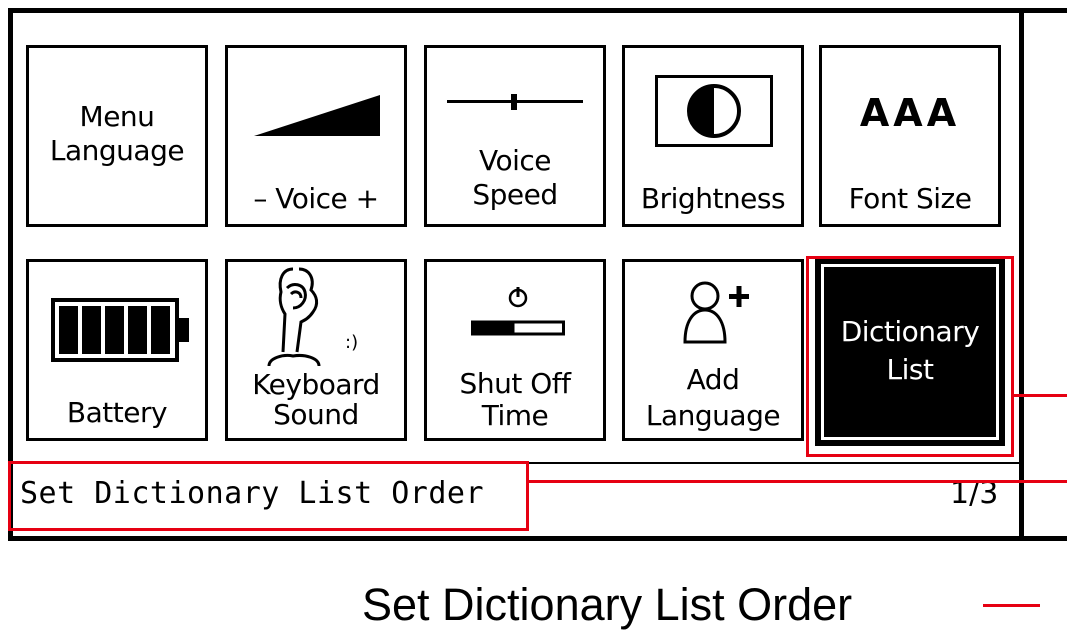 The width and height of the screenshot is (1067, 637). I want to click on add-user-icon, so click(716, 312).